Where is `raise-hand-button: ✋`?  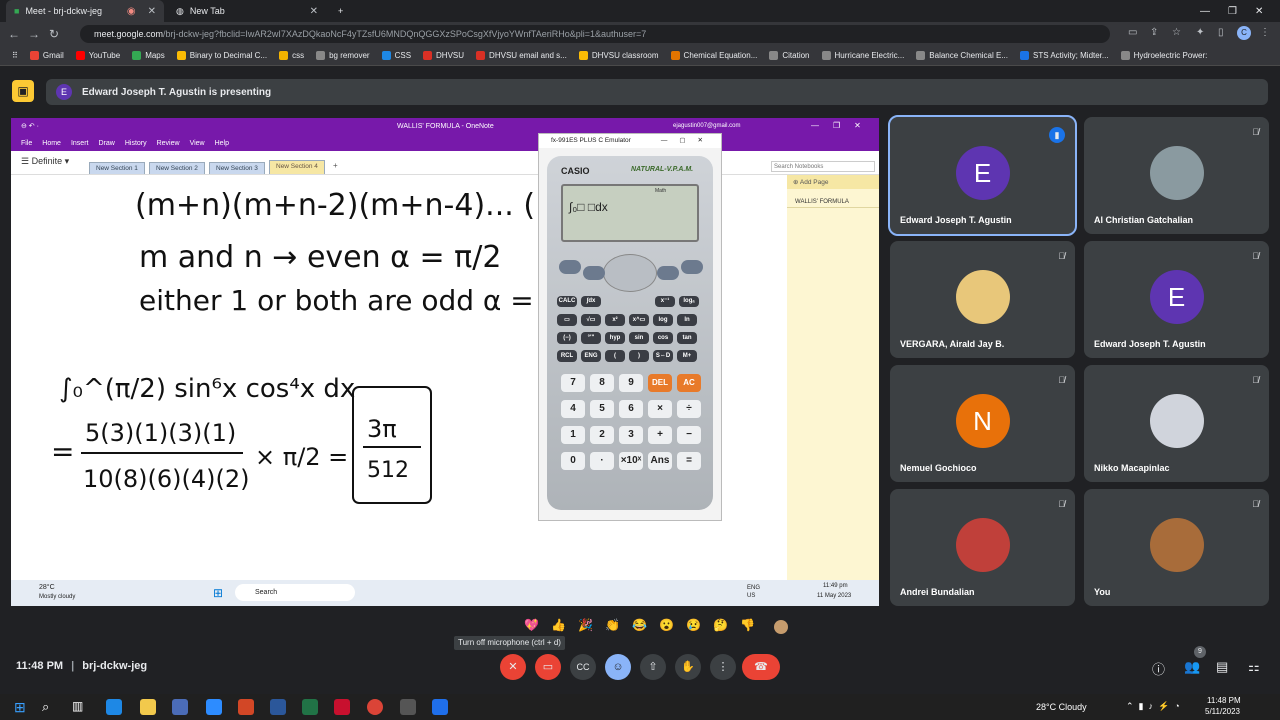 raise-hand-button: ✋ is located at coordinates (688, 667).